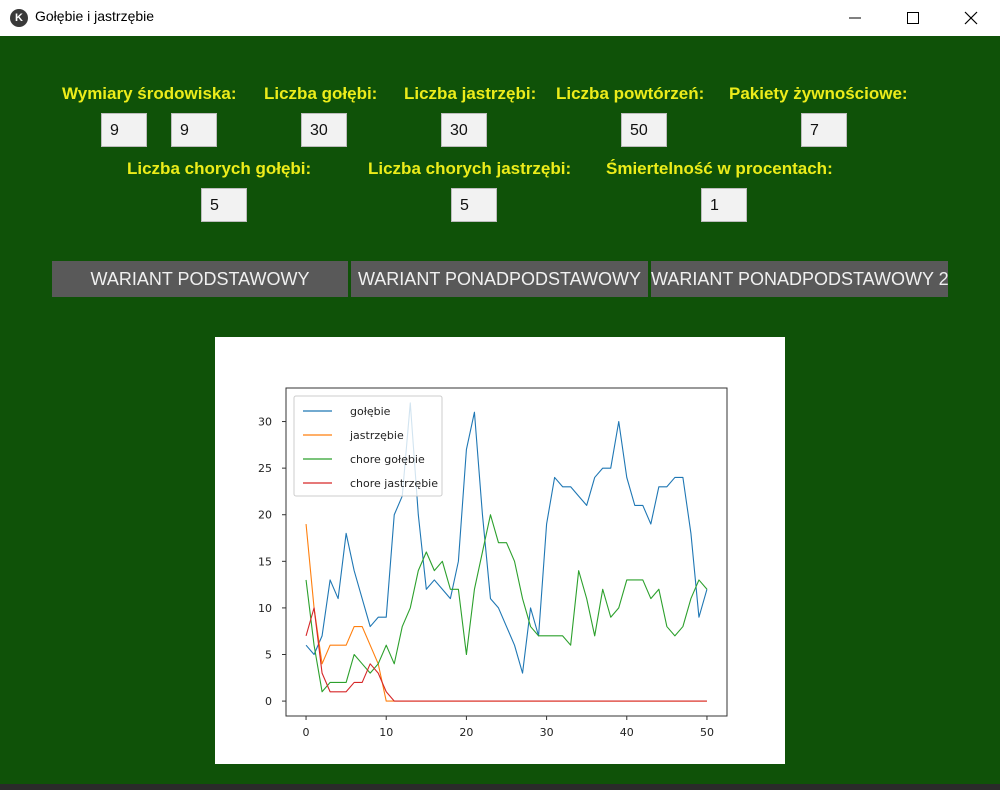 The height and width of the screenshot is (790, 1000). What do you see at coordinates (265, 422) in the screenshot?
I see `y-tick-label: 30` at bounding box center [265, 422].